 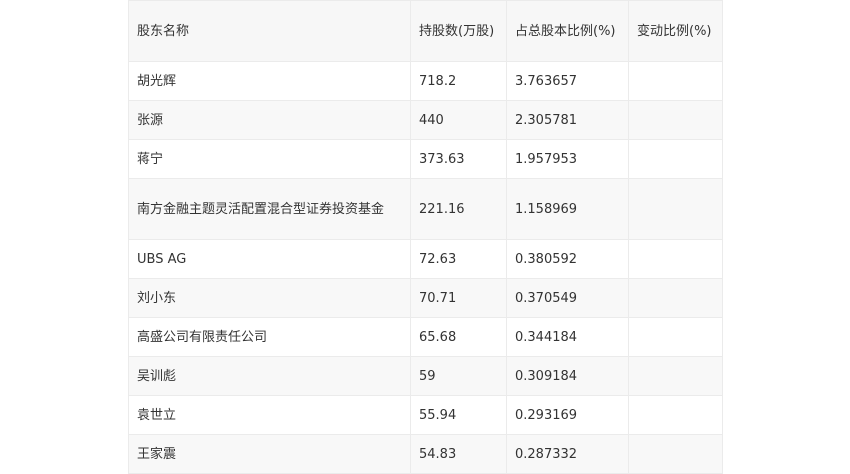 I want to click on cell-shares-held: 65.68, so click(x=458, y=337).